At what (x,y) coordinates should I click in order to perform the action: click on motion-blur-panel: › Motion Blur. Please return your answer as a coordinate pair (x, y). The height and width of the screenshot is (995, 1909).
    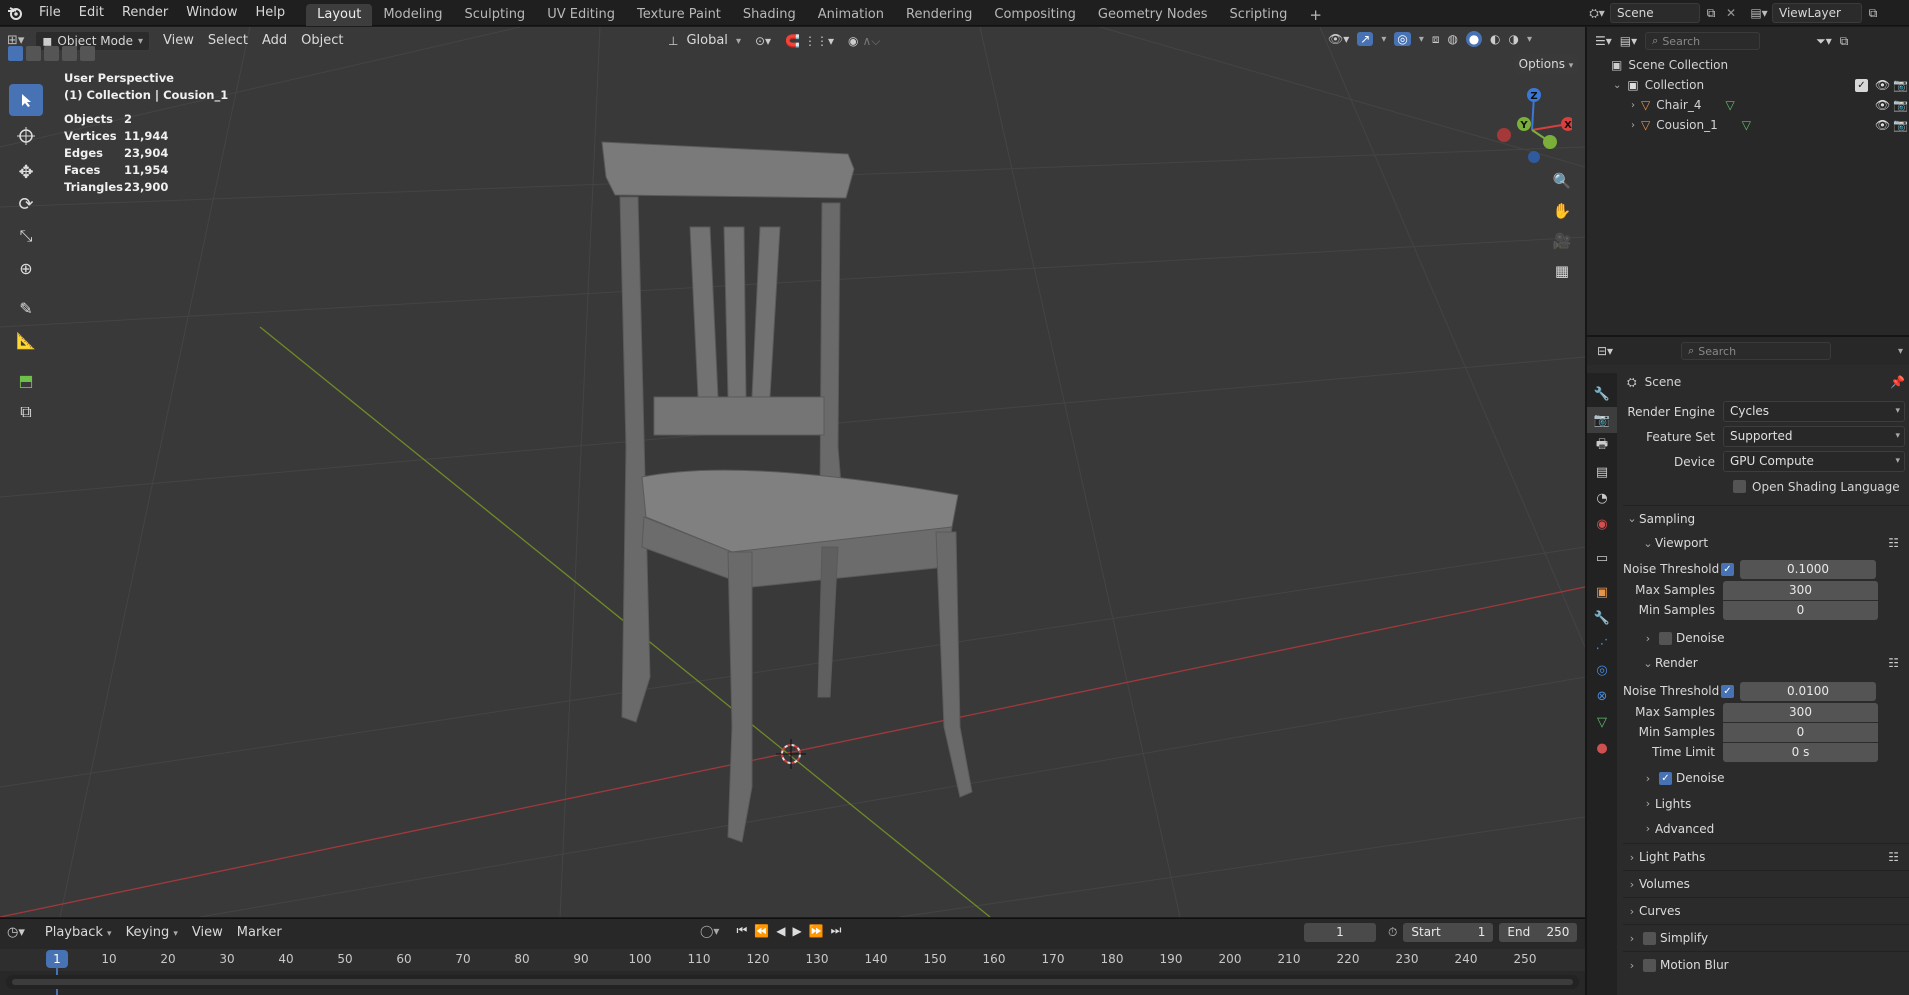
    Looking at the image, I should click on (1766, 964).